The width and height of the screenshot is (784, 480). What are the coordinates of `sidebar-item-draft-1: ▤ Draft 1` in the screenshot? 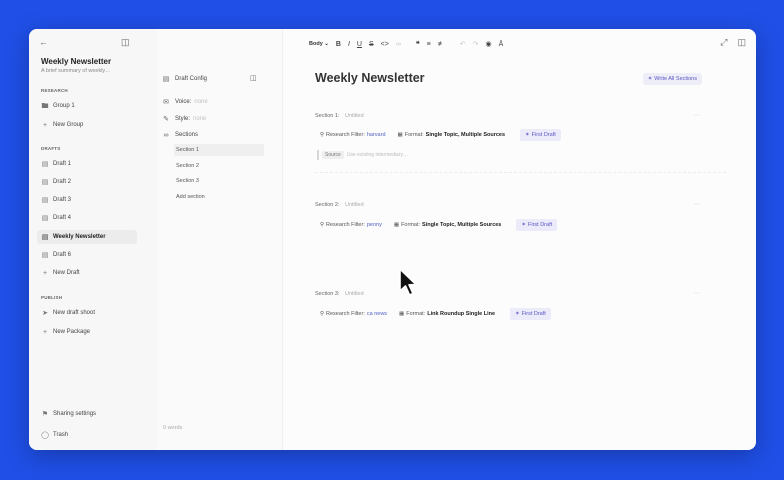 It's located at (87, 164).